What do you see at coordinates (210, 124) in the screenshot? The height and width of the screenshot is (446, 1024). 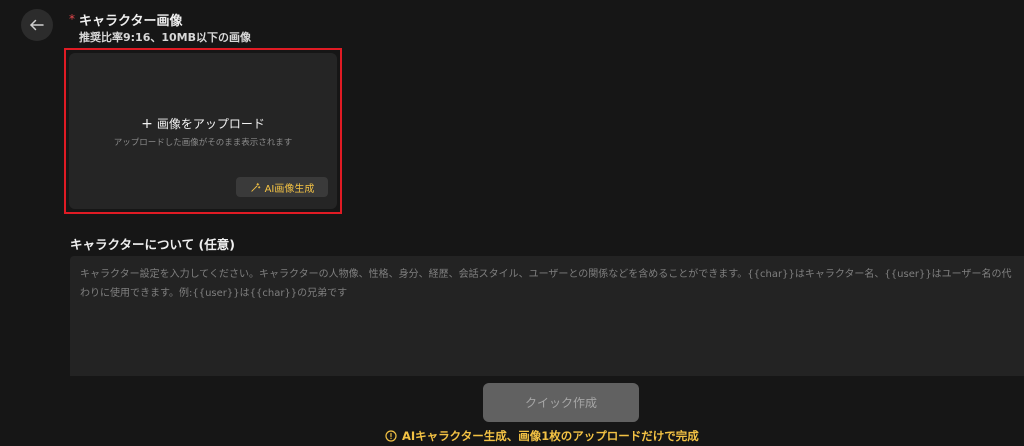 I see `upload-label: 画像をアップロード` at bounding box center [210, 124].